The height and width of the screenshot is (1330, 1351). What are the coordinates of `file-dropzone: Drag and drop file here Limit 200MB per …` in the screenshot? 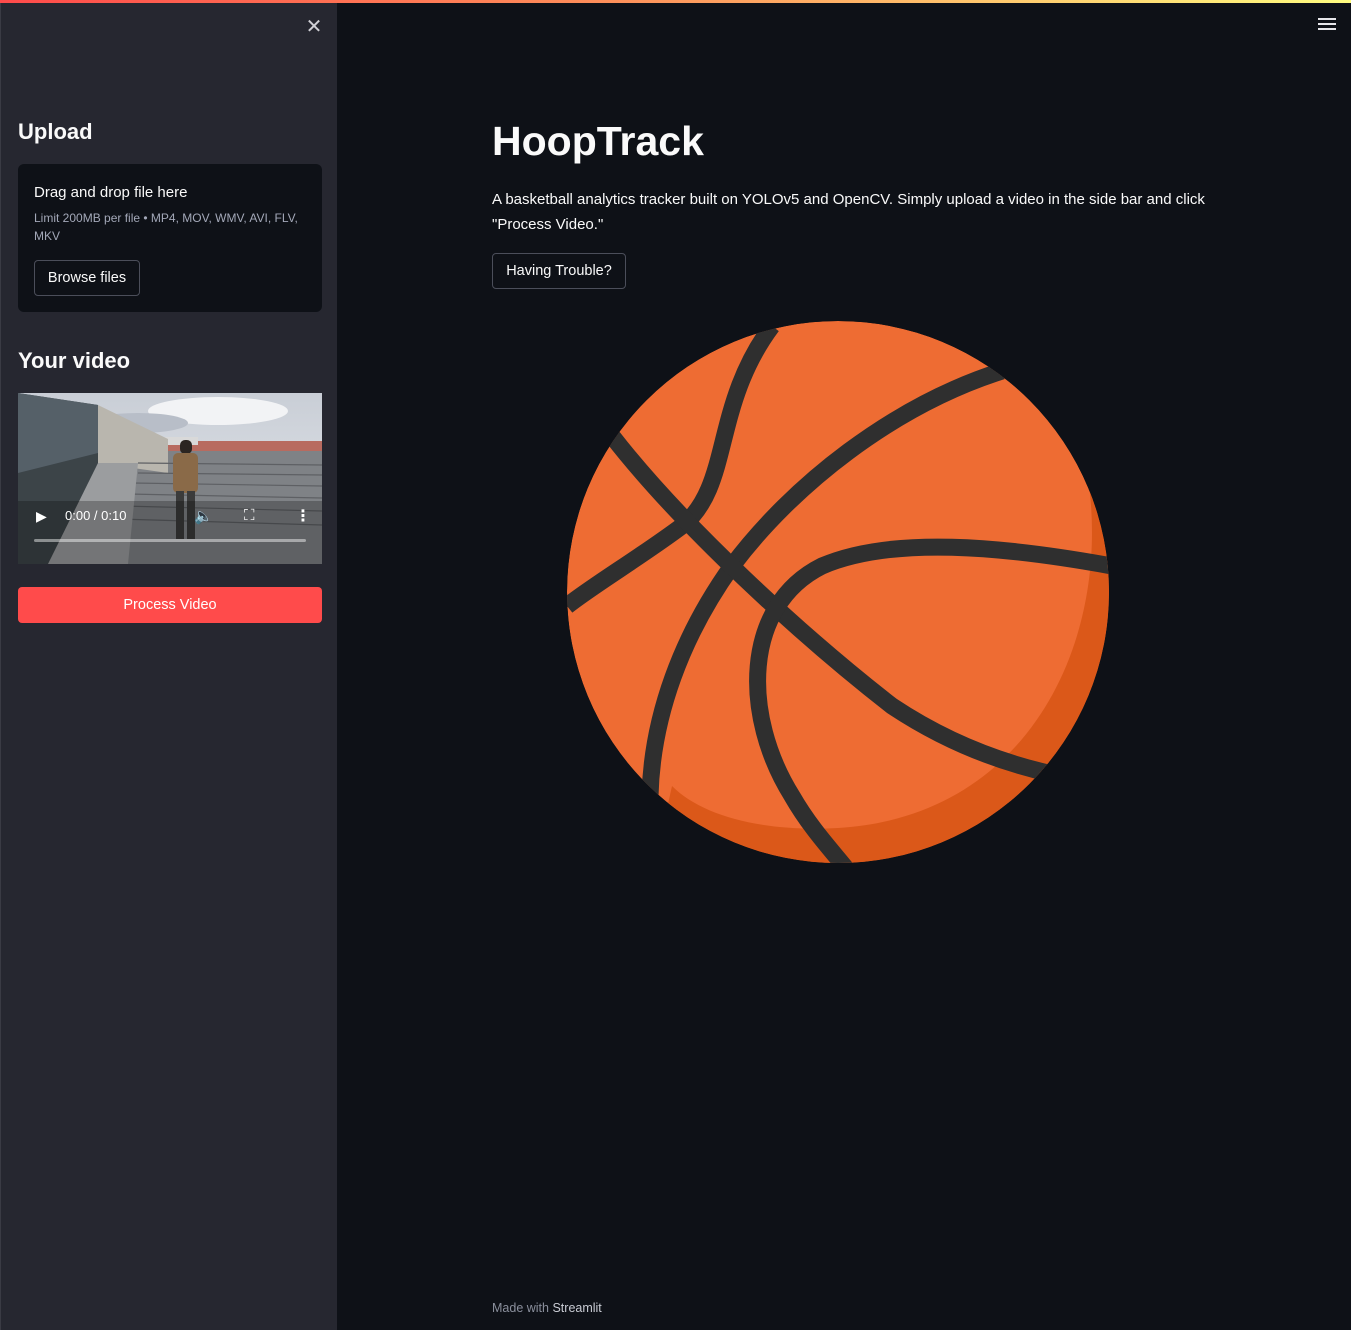 It's located at (170, 238).